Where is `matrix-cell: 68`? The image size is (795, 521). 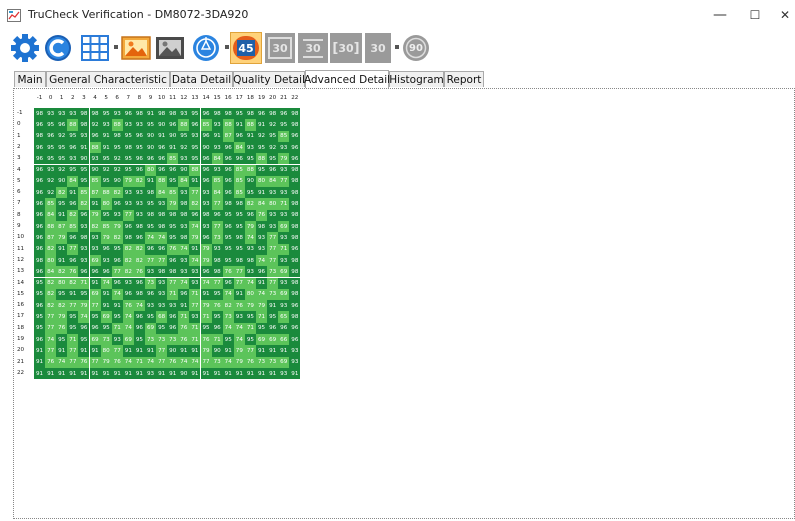
matrix-cell: 68 is located at coordinates (162, 317).